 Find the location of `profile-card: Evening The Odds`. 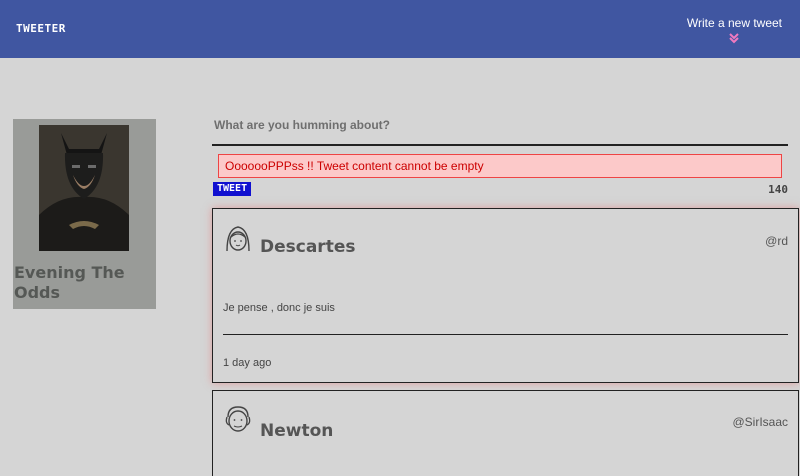

profile-card: Evening The Odds is located at coordinates (84, 214).